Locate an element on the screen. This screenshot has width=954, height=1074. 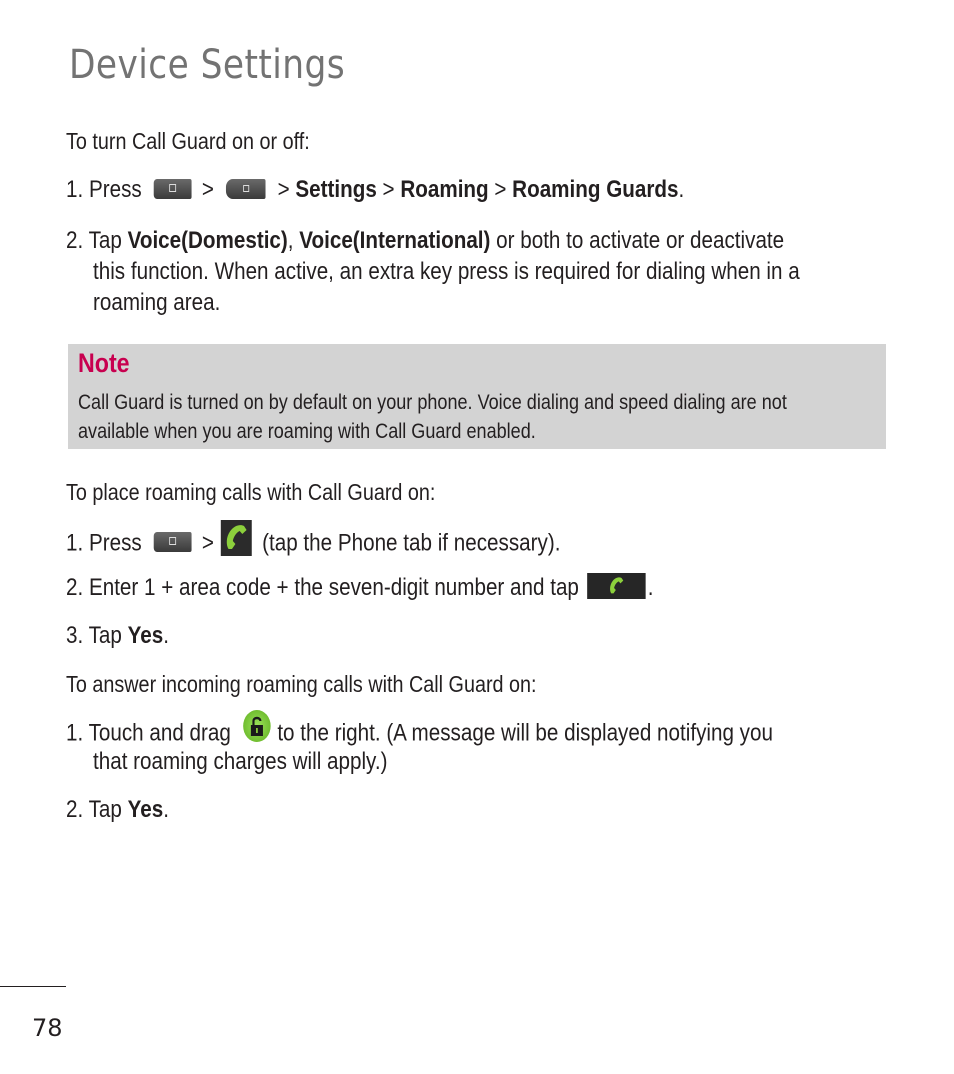
step-text: (tap the Phone tab if necessary). is located at coordinates (411, 543).